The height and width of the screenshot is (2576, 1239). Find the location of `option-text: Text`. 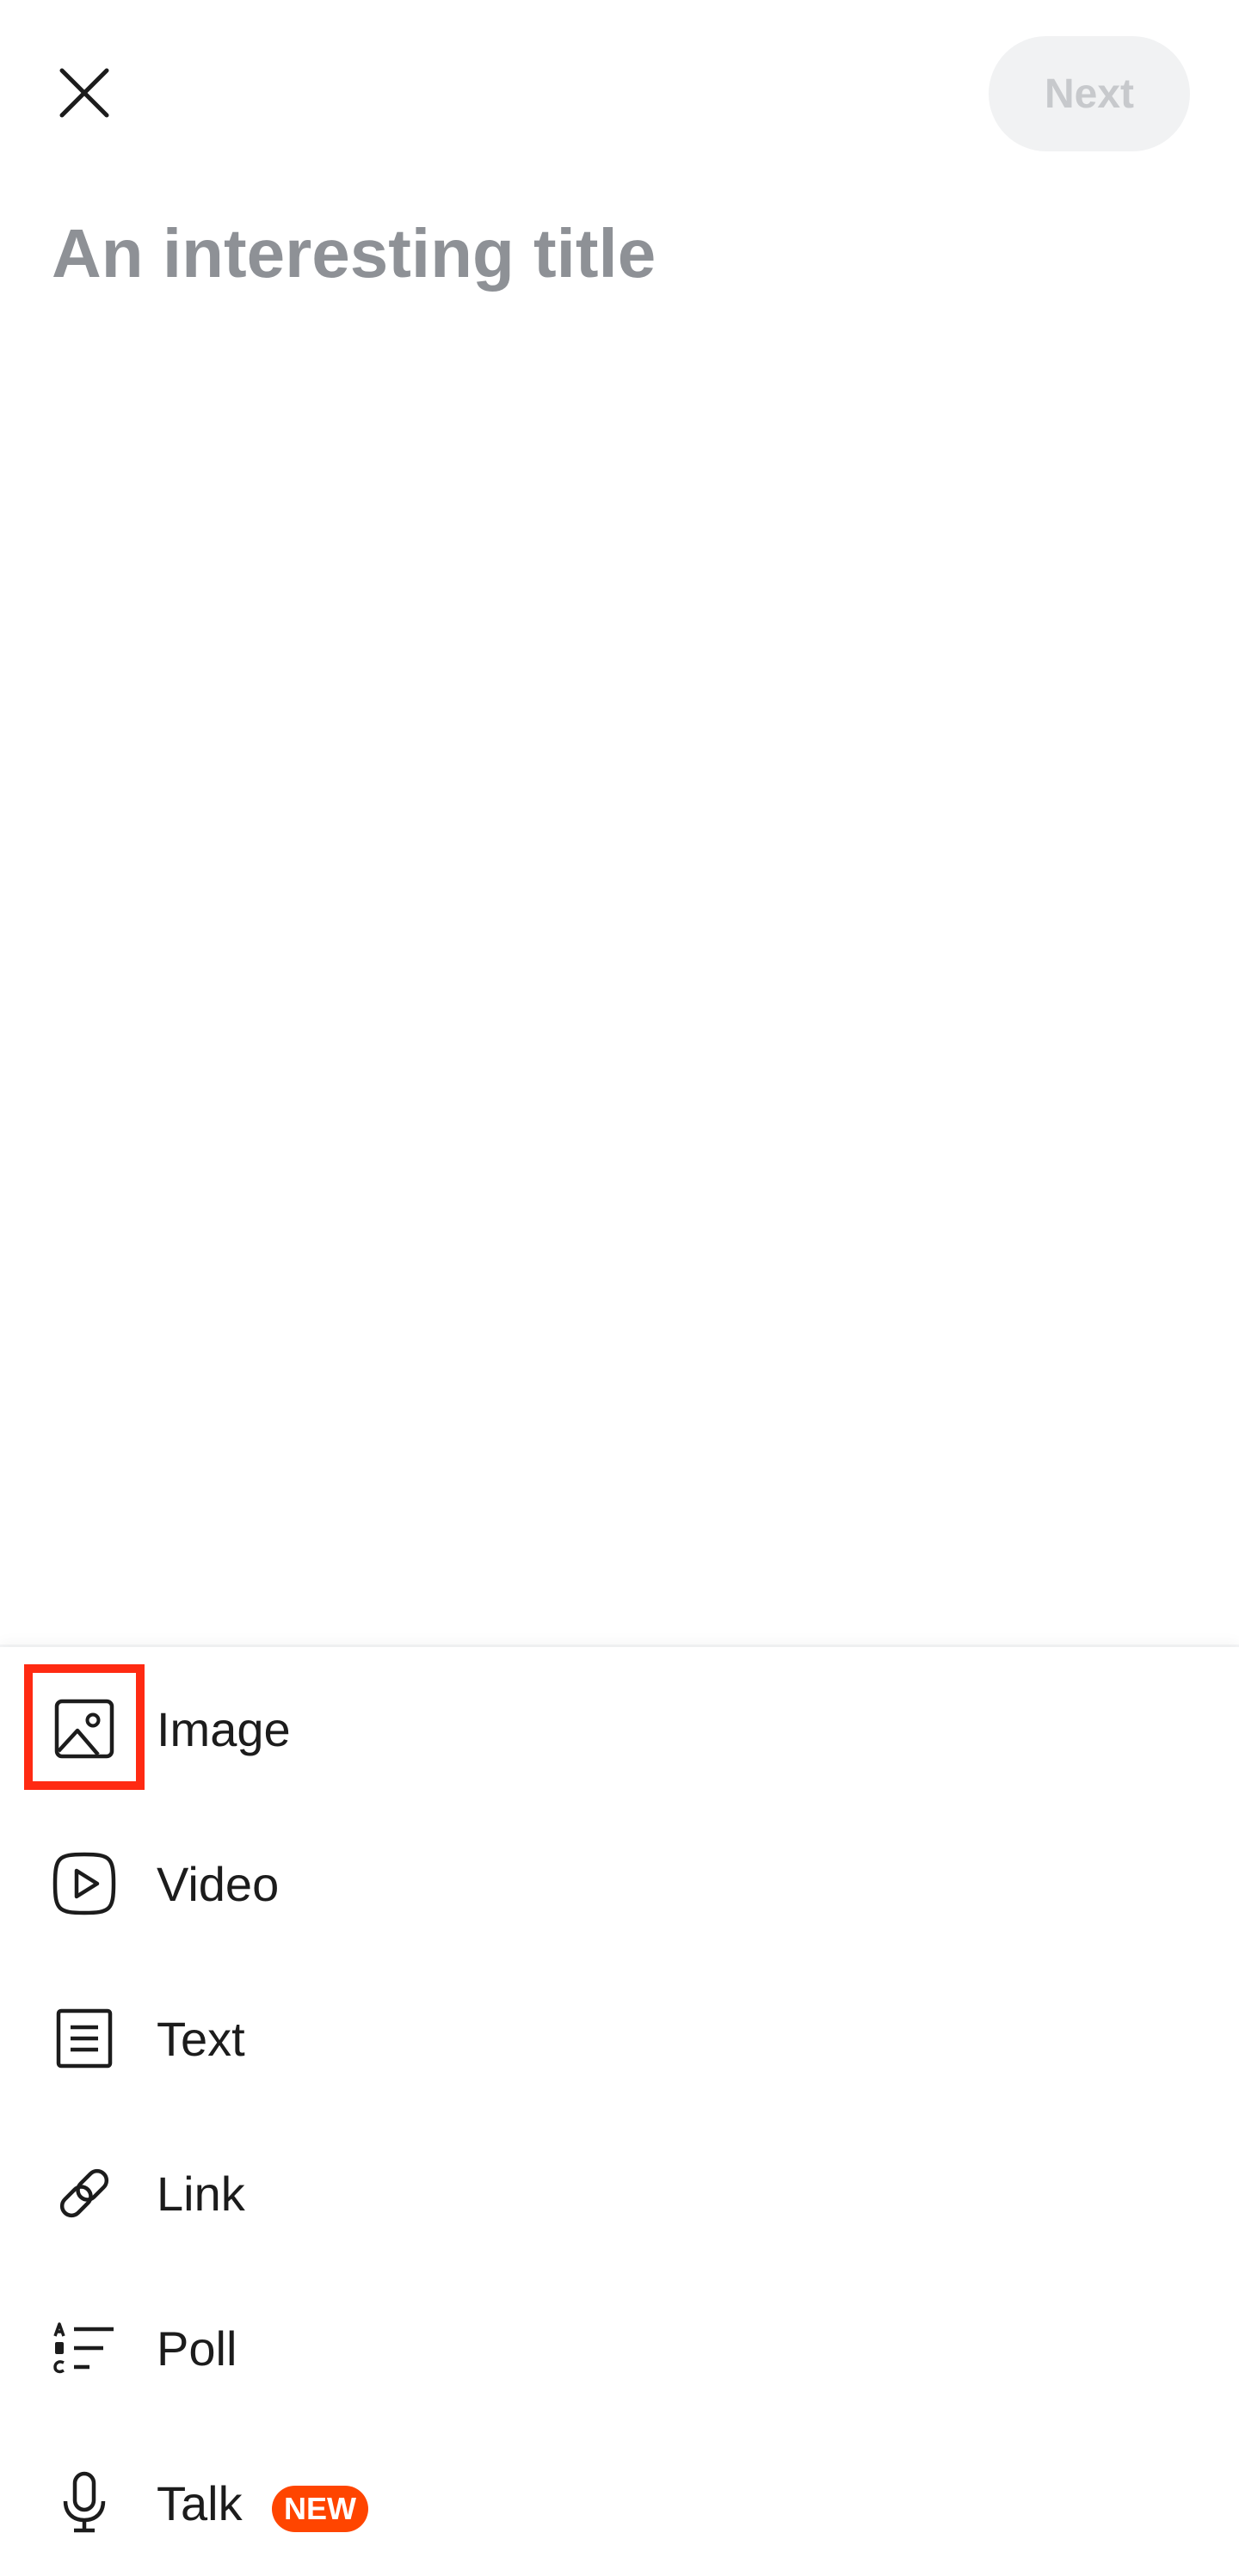

option-text: Text is located at coordinates (619, 2038).